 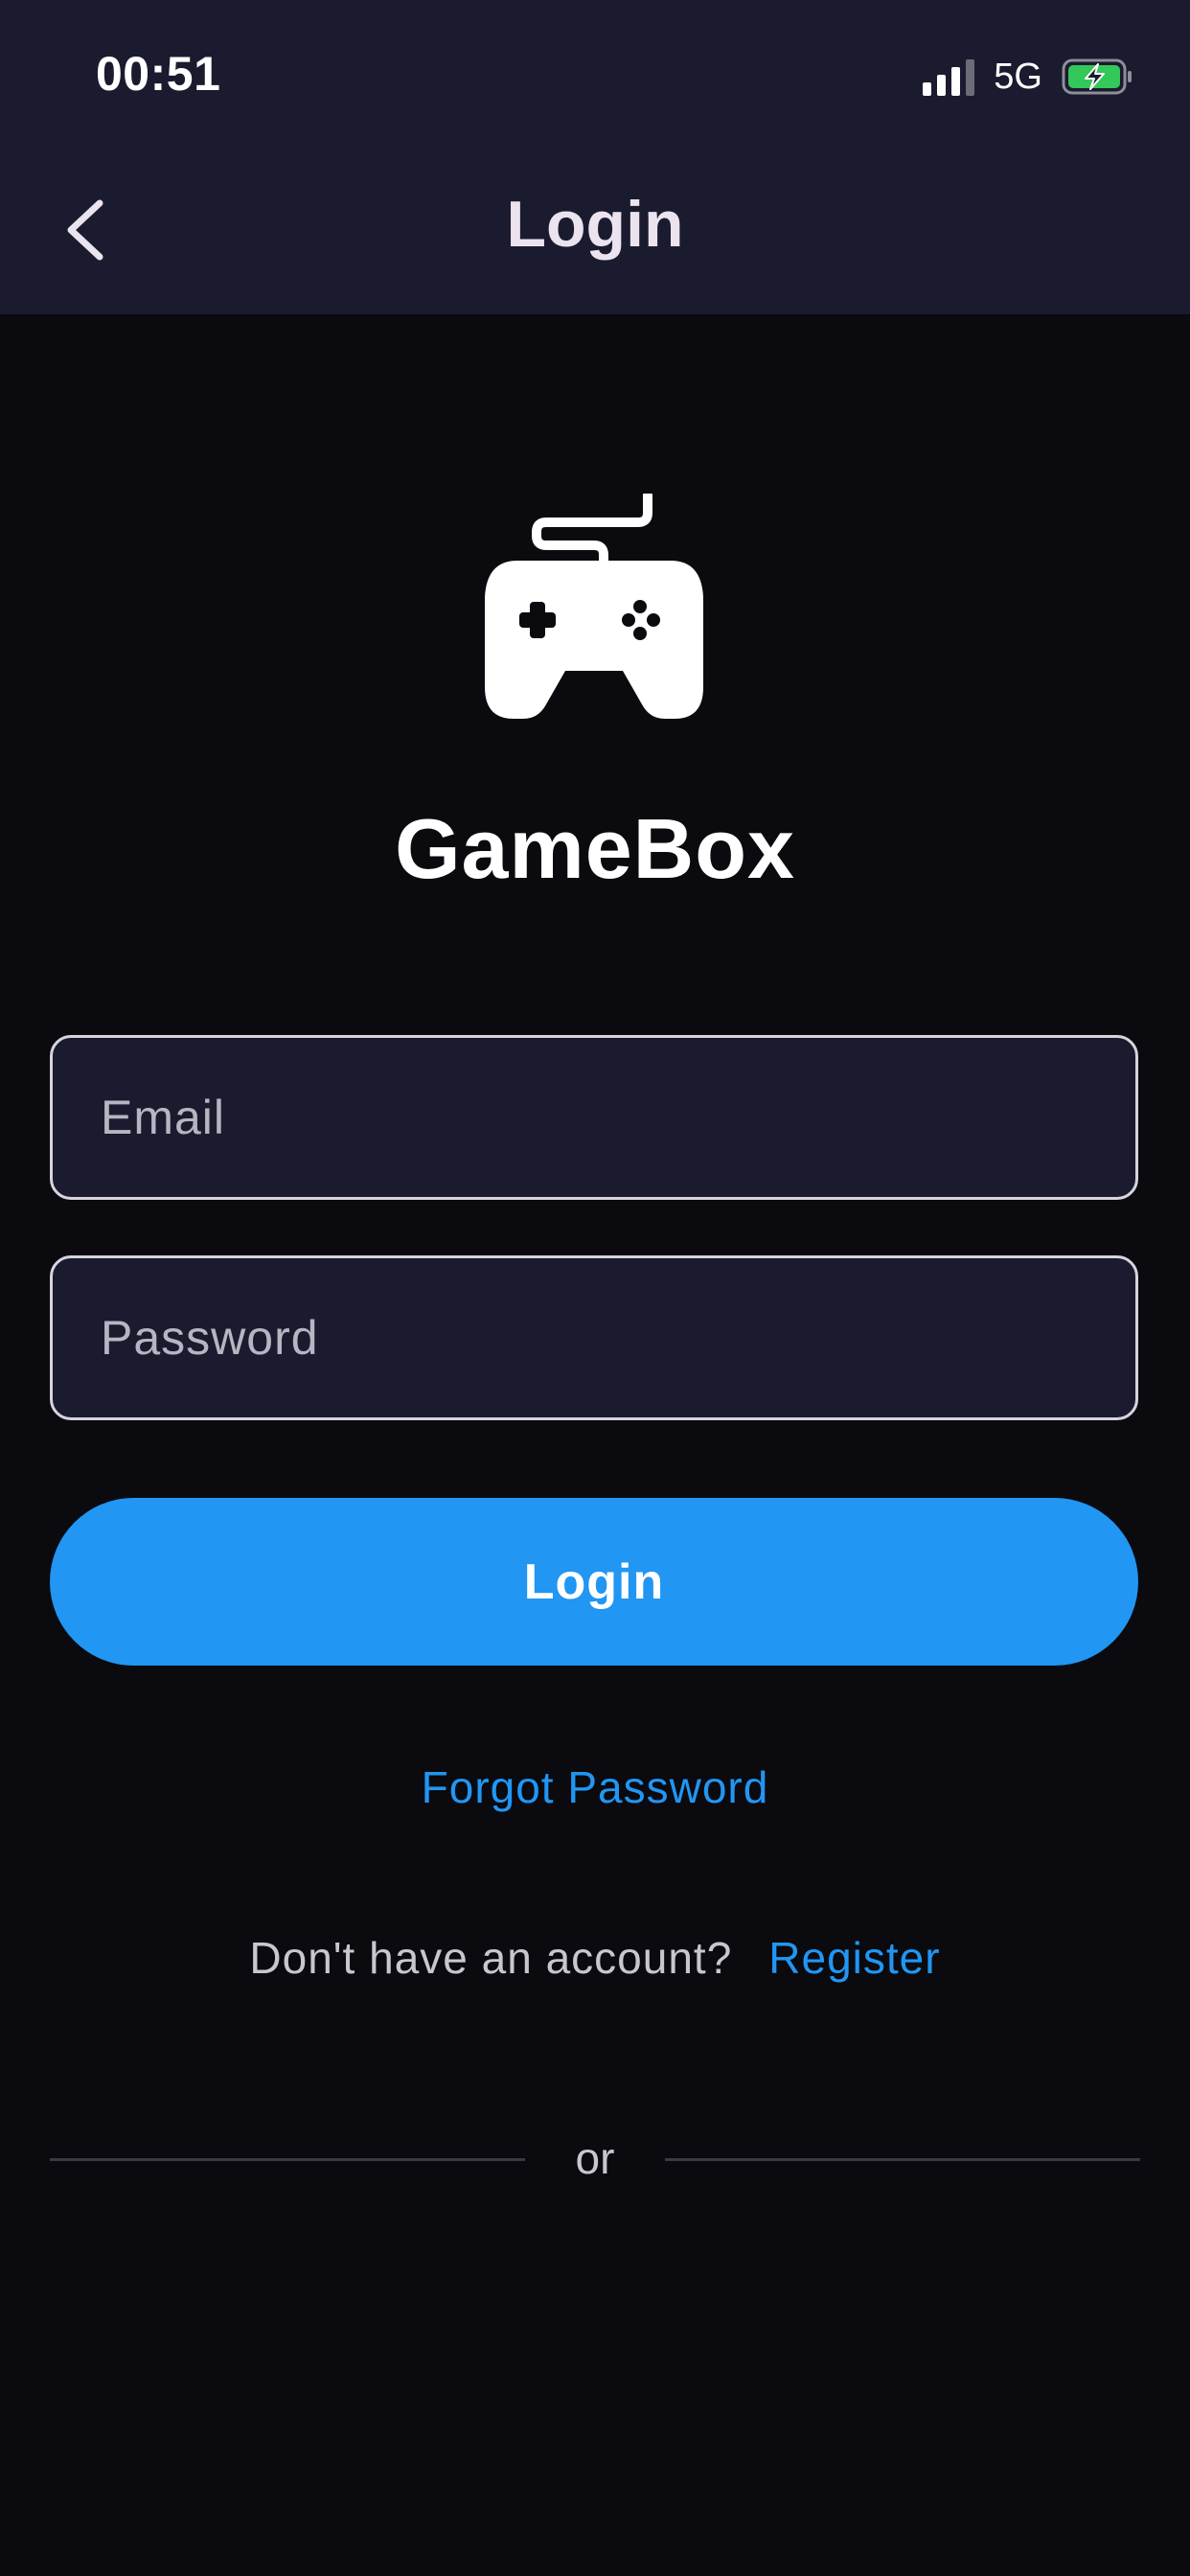 What do you see at coordinates (595, 848) in the screenshot?
I see `app-name: GameBox` at bounding box center [595, 848].